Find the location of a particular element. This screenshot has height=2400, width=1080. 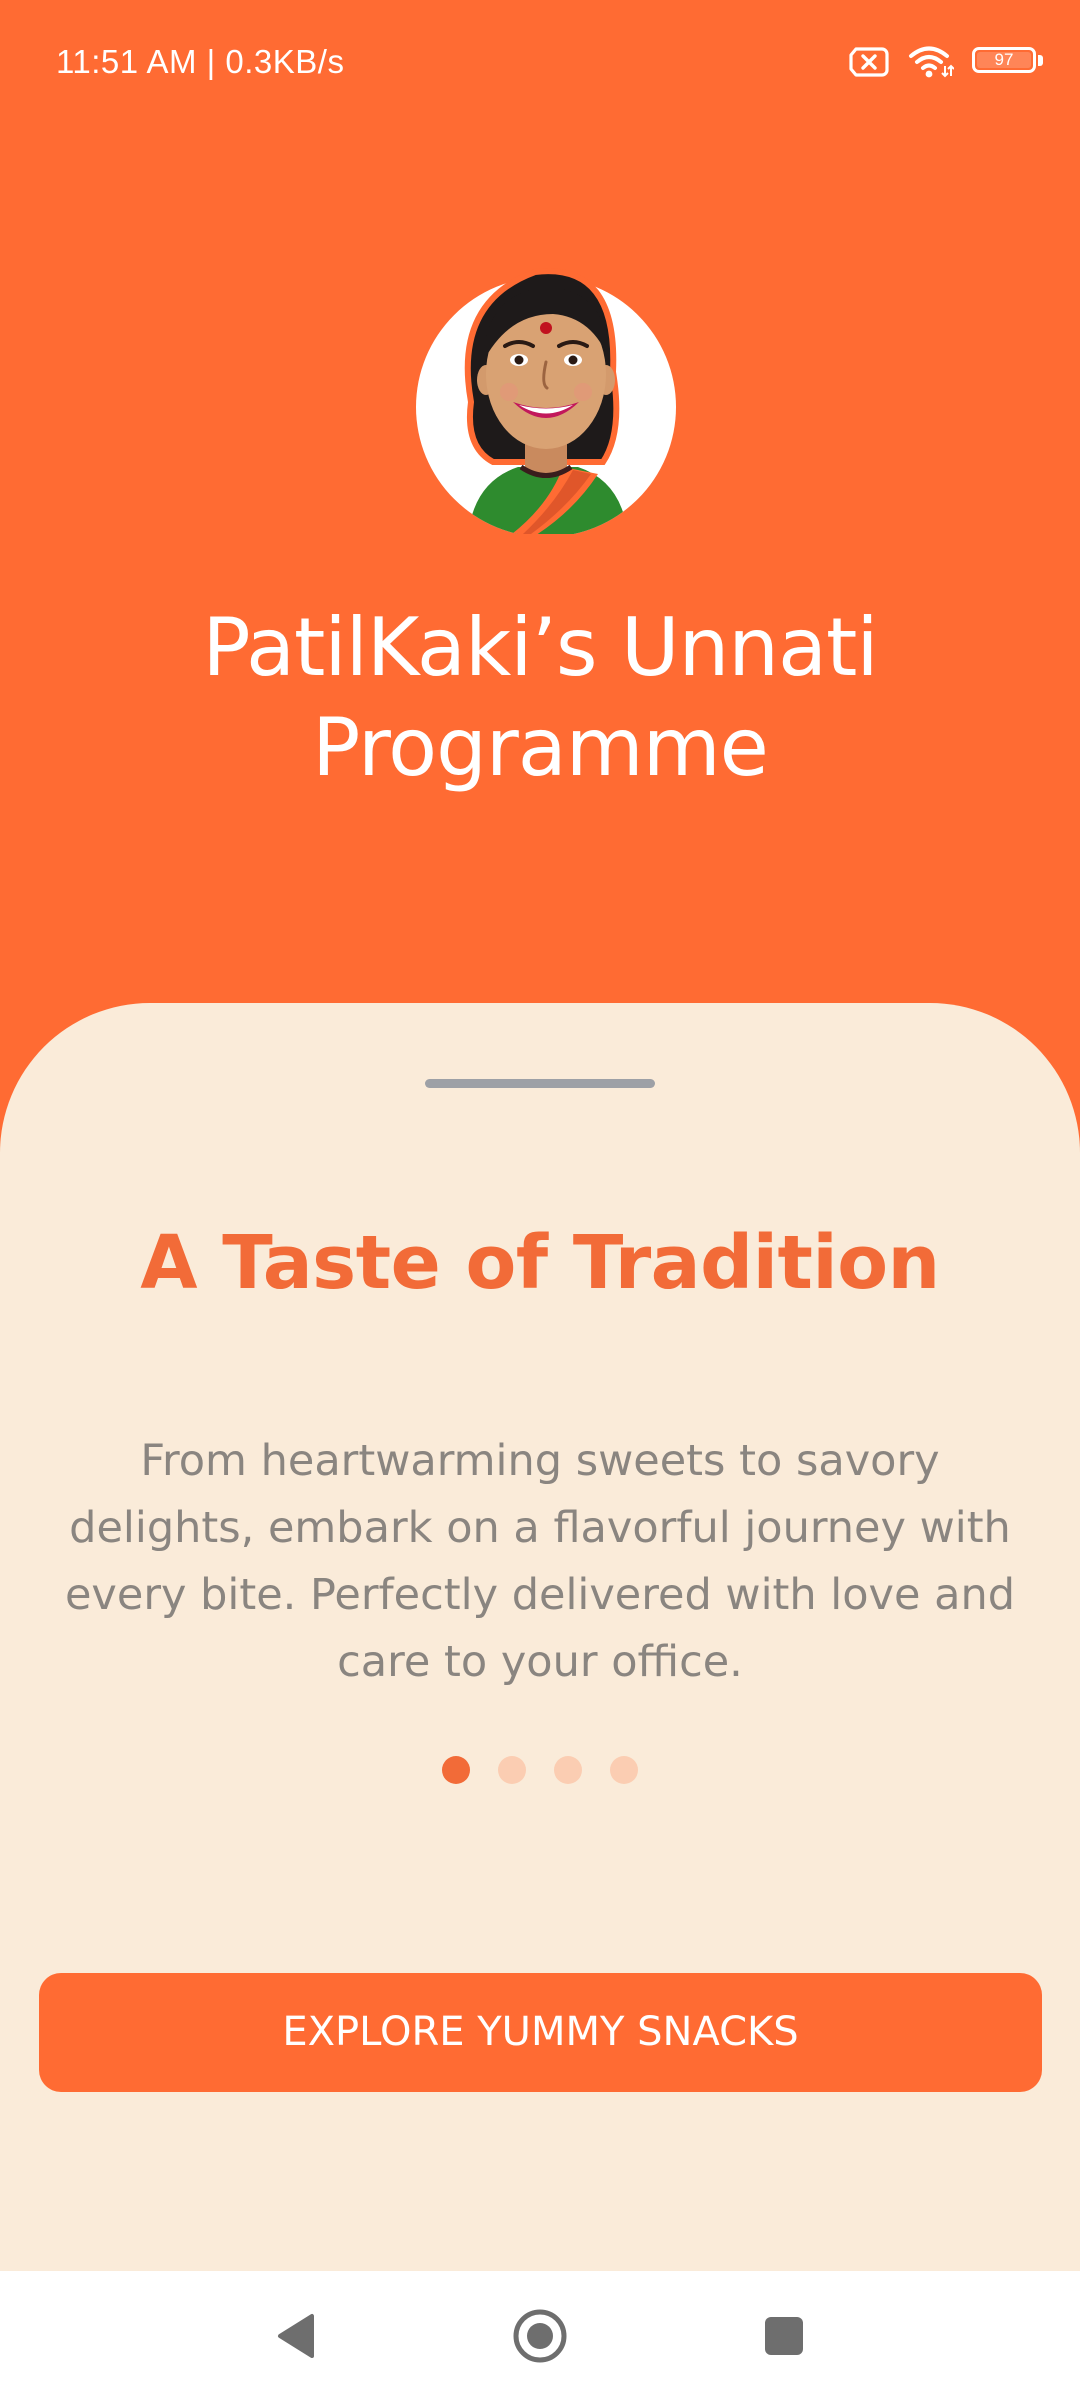

home-icon is located at coordinates (540, 2335).